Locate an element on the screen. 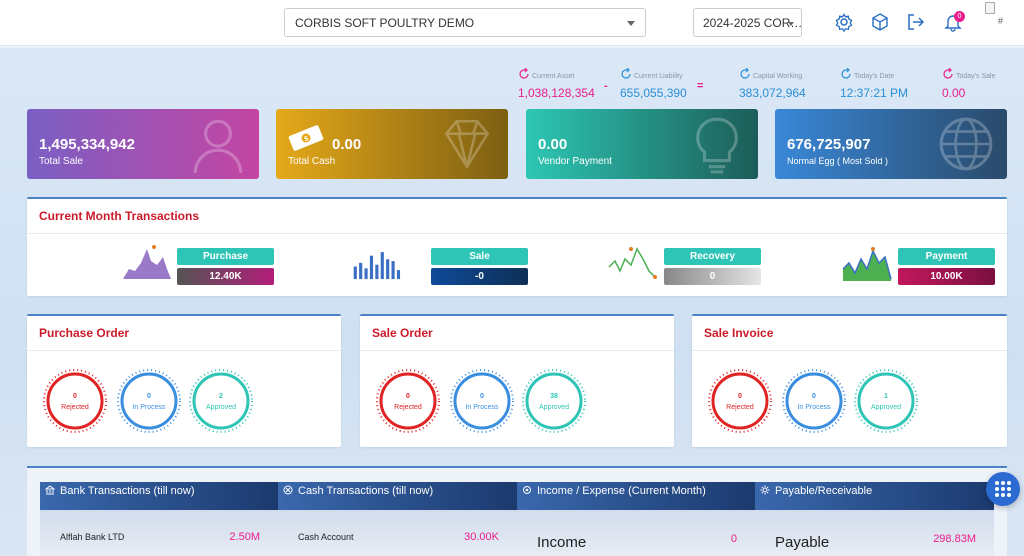  recovery-sparkline is located at coordinates (632, 263).